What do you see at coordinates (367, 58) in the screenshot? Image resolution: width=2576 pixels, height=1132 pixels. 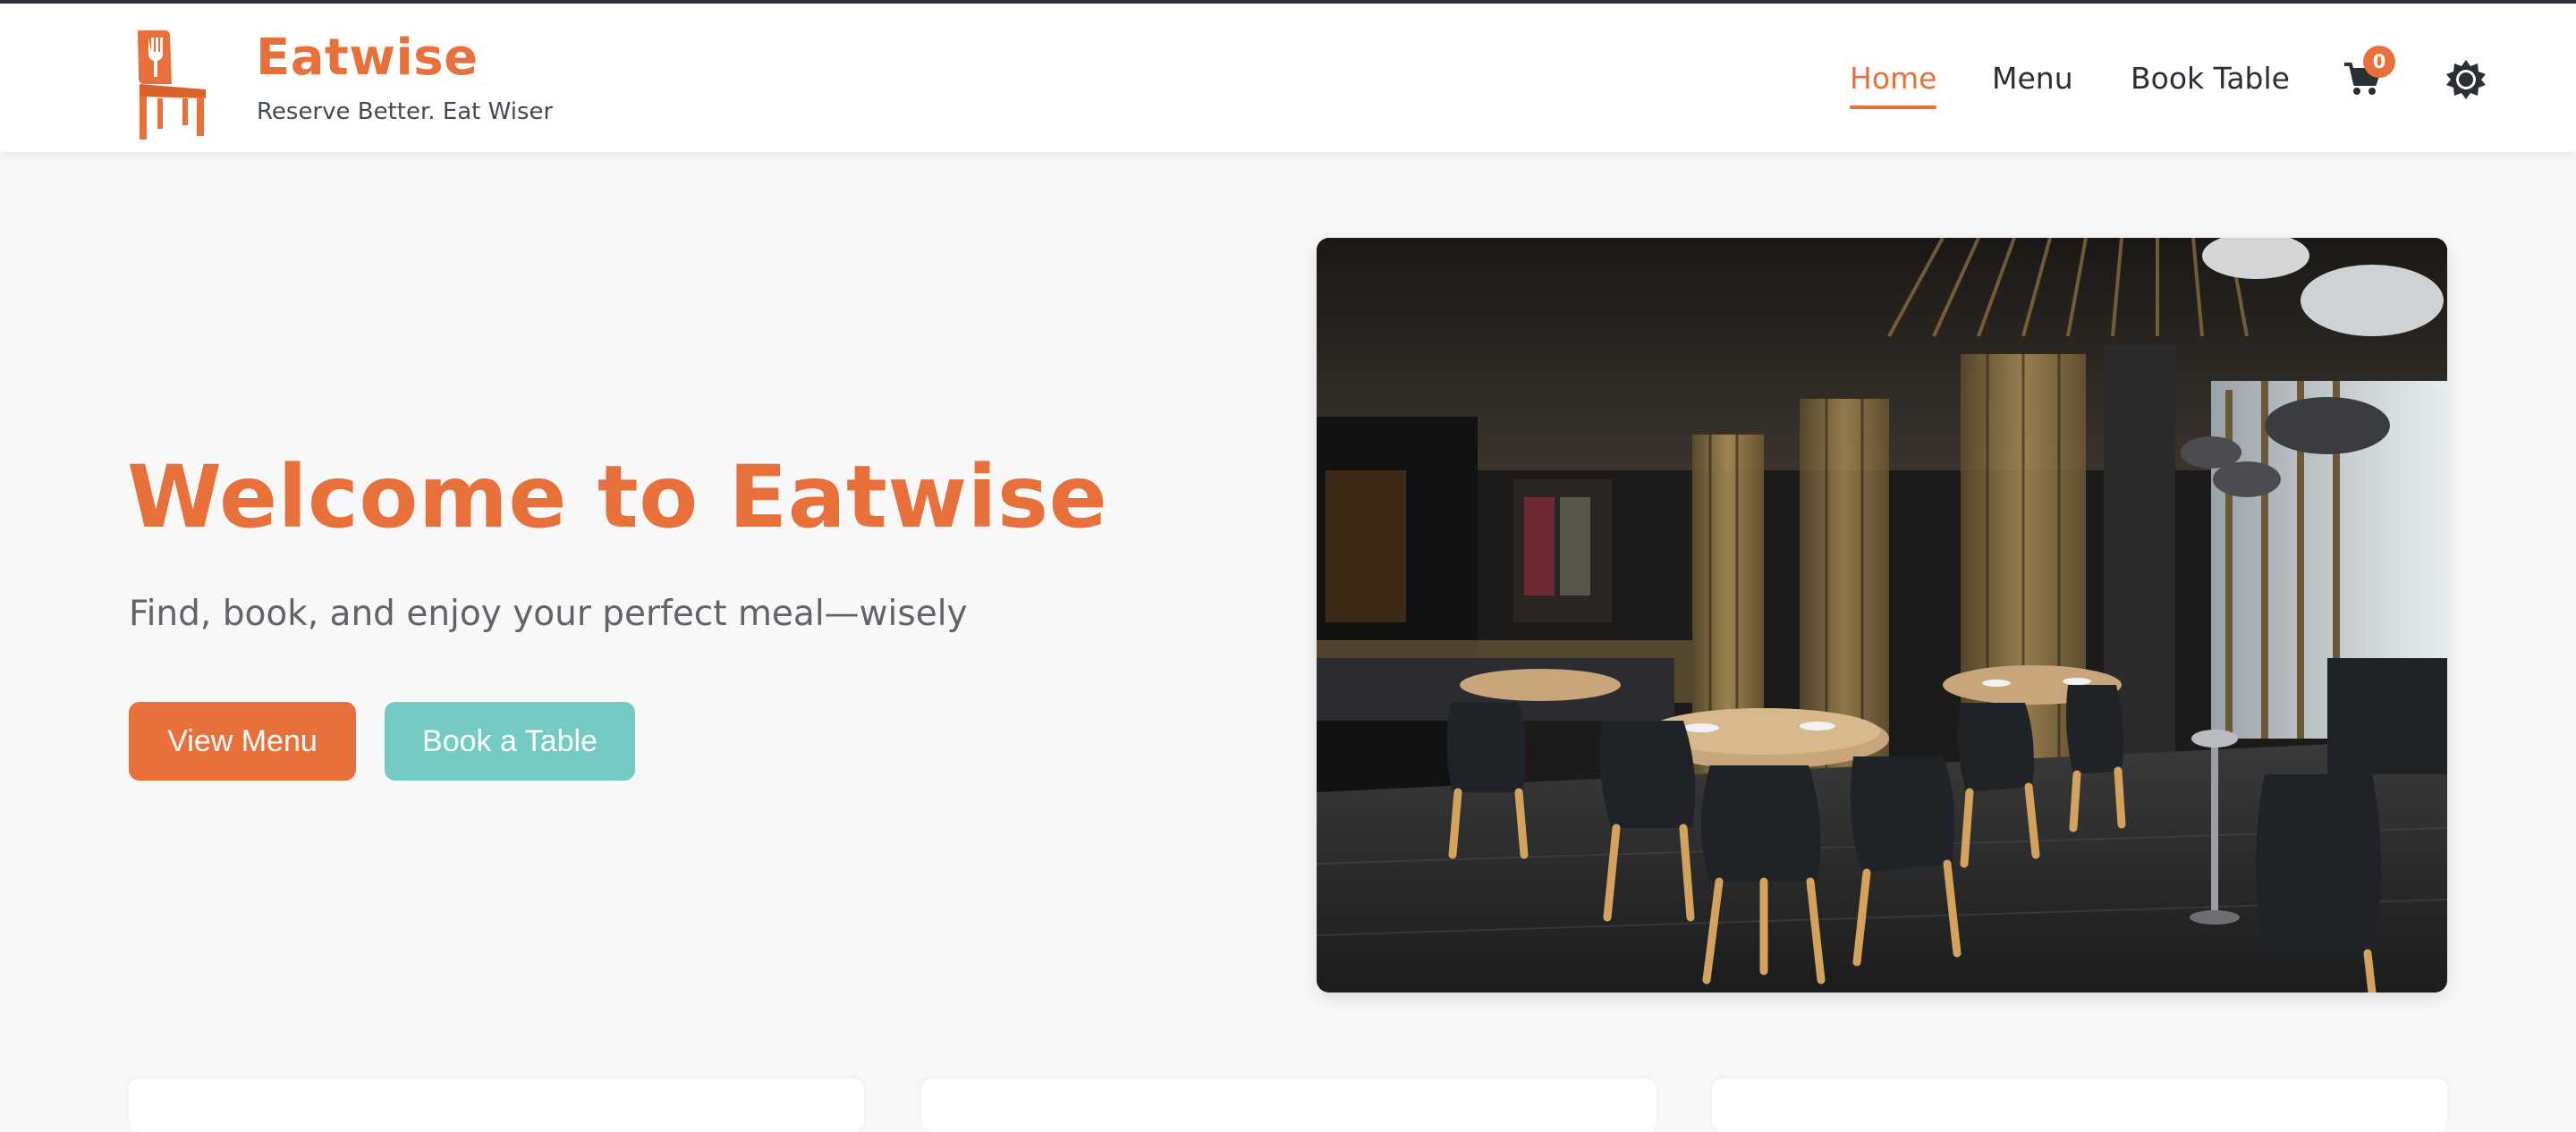 I see `brand-name: Eatwise` at bounding box center [367, 58].